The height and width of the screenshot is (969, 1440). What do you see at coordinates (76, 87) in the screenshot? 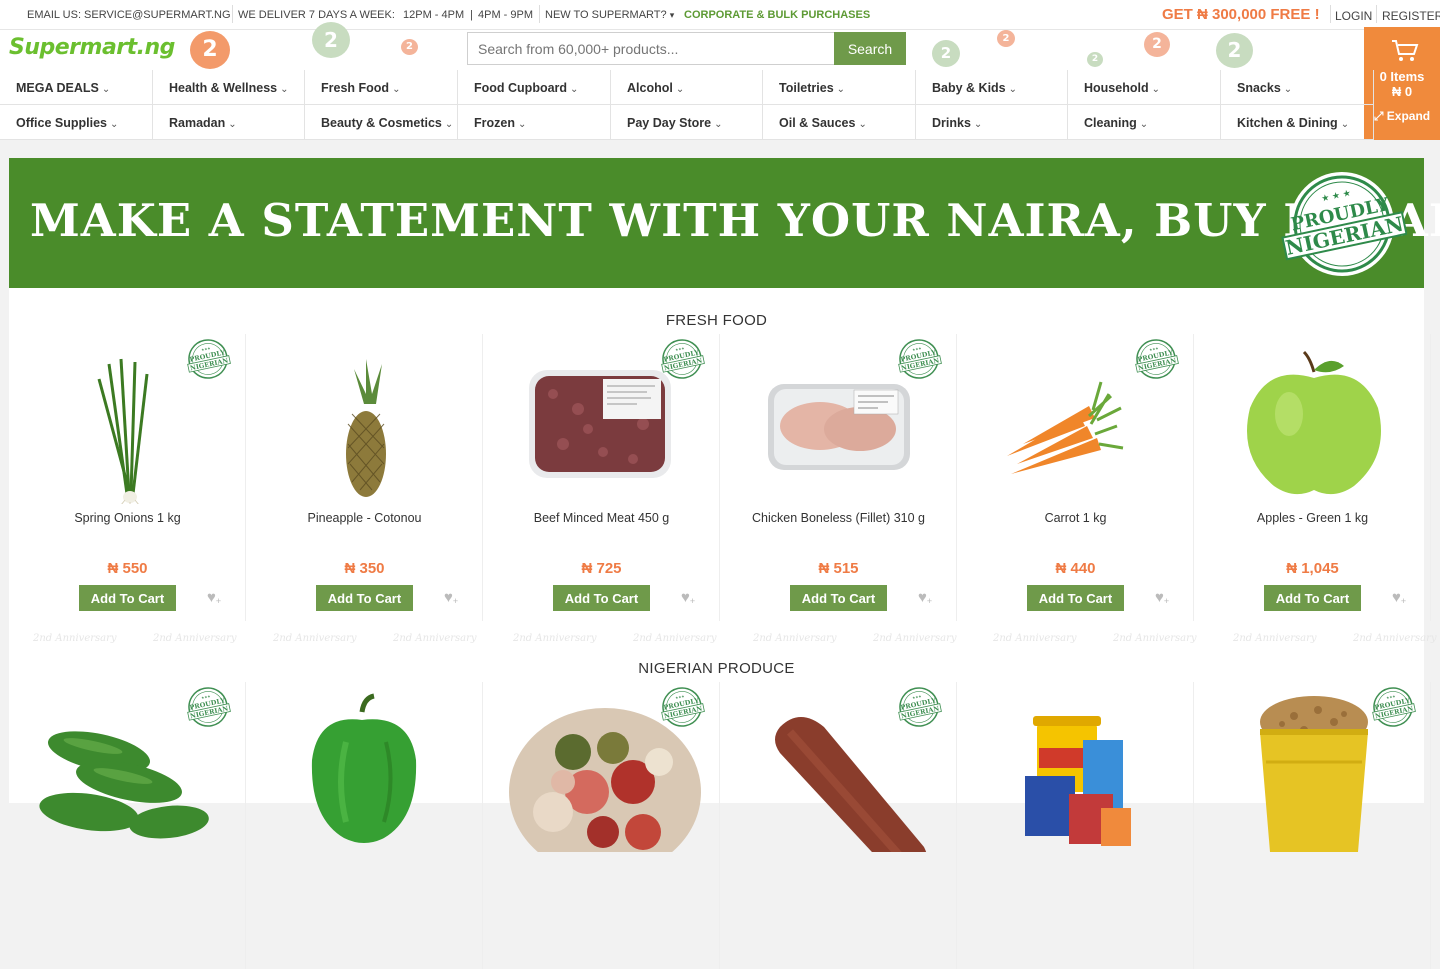
I see `nav-item-mega-deals: MEGA DEALS ⌄` at bounding box center [76, 87].